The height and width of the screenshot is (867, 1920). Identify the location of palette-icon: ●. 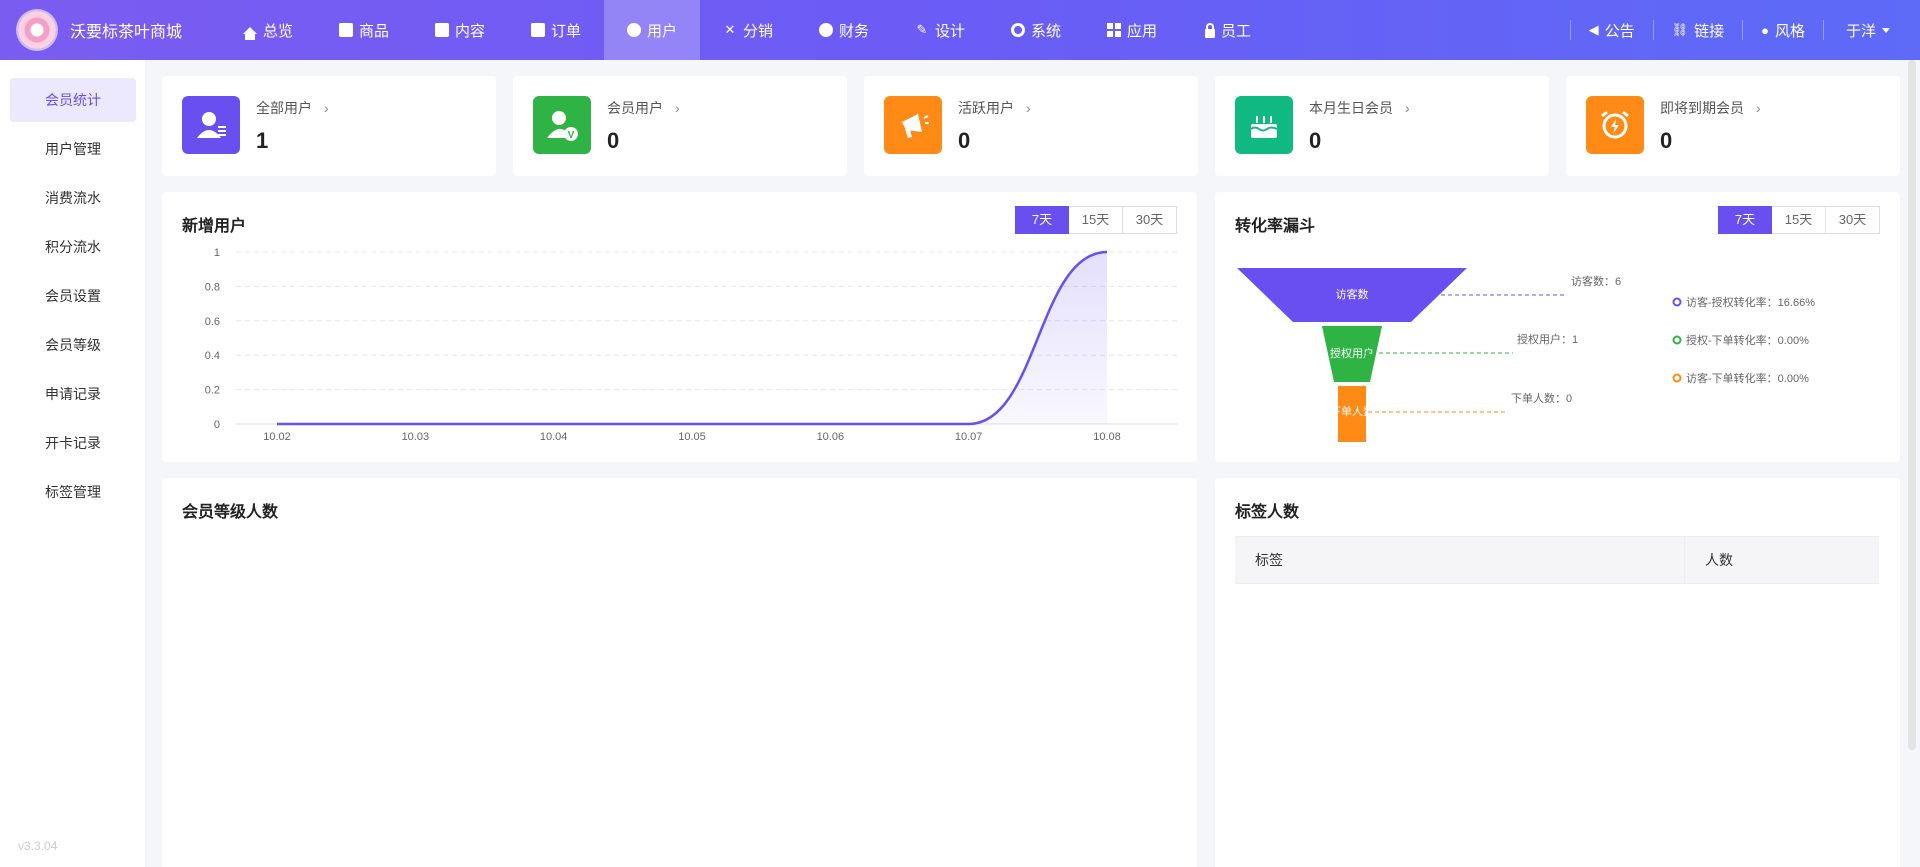
(1765, 30).